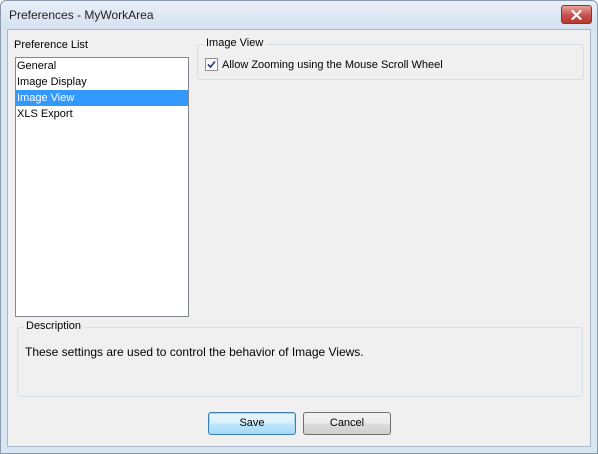 This screenshot has height=454, width=598. Describe the element at coordinates (299, 15) in the screenshot. I see `title-bar: Preferences - MyWorkArea` at that location.